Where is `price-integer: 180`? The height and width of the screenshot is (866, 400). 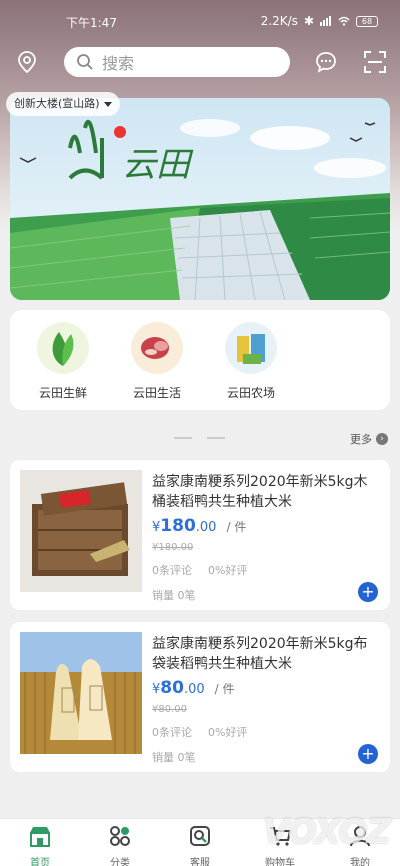 price-integer: 180 is located at coordinates (178, 526).